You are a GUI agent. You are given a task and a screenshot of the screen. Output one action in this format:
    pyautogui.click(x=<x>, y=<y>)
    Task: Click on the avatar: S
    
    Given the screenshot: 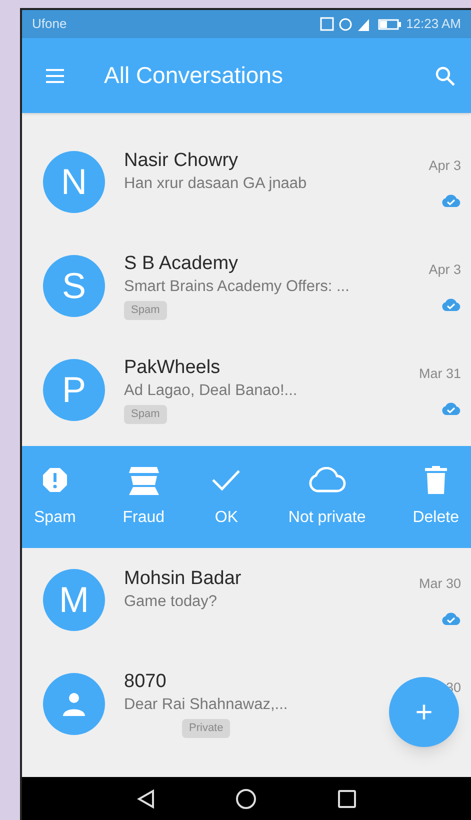 What is the action you would take?
    pyautogui.click(x=74, y=286)
    